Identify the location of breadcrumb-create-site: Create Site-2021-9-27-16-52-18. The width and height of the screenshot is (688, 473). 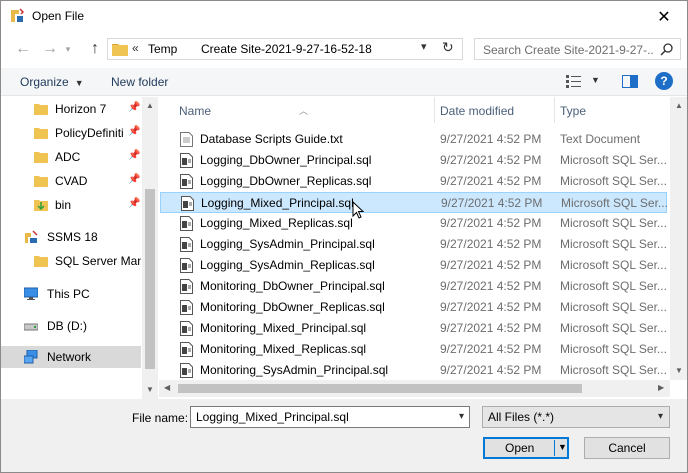
(286, 49).